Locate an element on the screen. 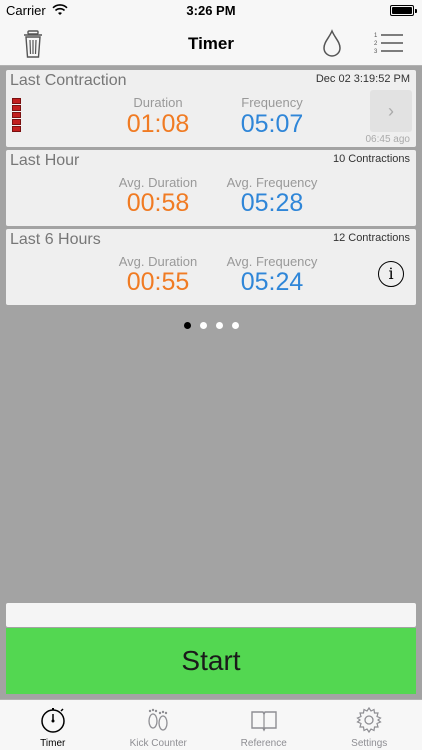  chevron-right-icon: › is located at coordinates (391, 110).